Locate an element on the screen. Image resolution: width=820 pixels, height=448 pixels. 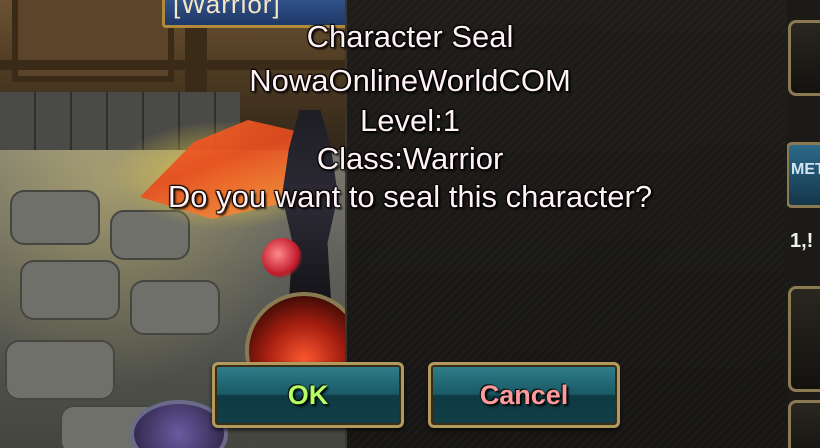
side-value-text: 1,! is located at coordinates (802, 241).